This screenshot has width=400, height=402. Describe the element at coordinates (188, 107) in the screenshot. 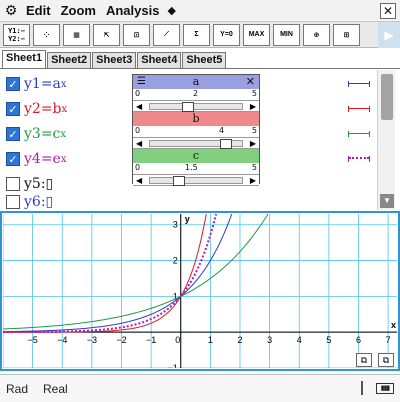

I see `slider-a-knob` at that location.